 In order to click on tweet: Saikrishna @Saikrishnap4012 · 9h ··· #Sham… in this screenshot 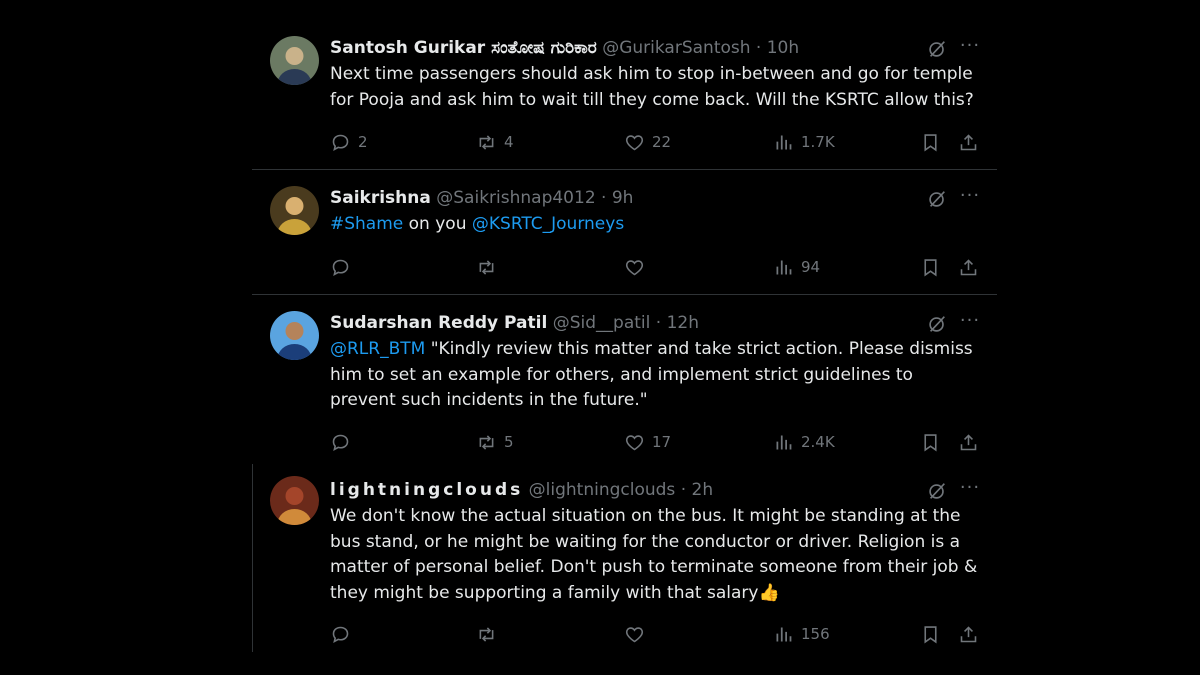, I will do `click(624, 235)`.